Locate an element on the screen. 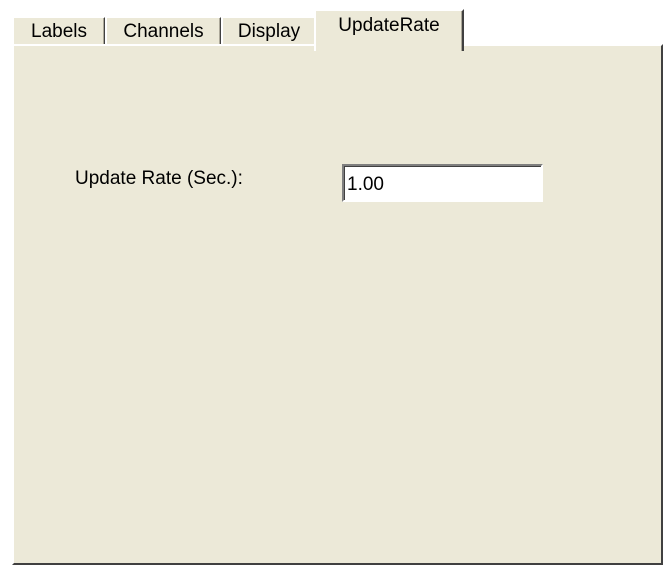 The height and width of the screenshot is (567, 665). tab-labels-label: Labels is located at coordinates (59, 31).